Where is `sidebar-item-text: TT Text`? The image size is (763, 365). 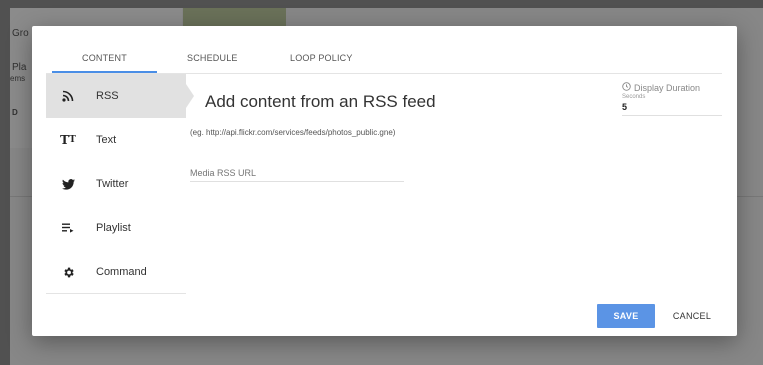 sidebar-item-text: TT Text is located at coordinates (116, 140).